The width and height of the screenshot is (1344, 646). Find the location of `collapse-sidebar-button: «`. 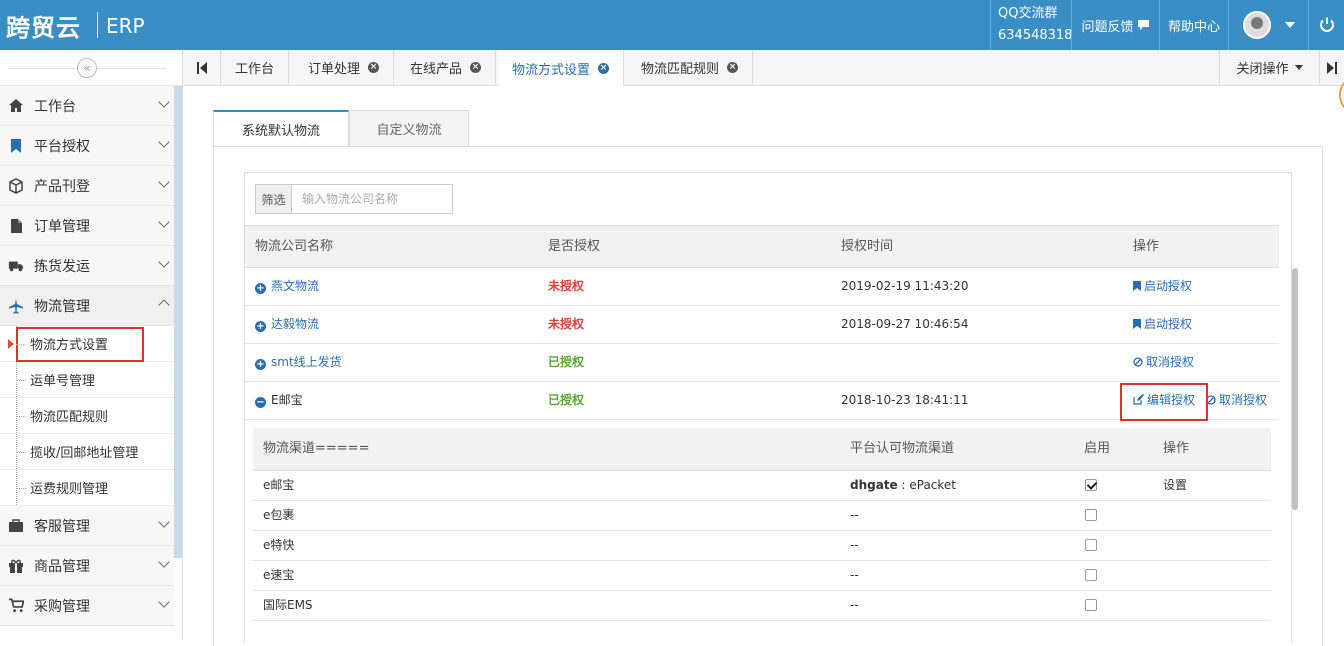

collapse-sidebar-button: « is located at coordinates (87, 68).